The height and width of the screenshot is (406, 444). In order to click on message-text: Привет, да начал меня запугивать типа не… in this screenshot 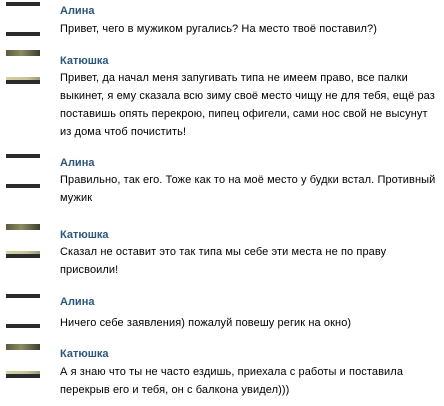, I will do `click(247, 105)`.